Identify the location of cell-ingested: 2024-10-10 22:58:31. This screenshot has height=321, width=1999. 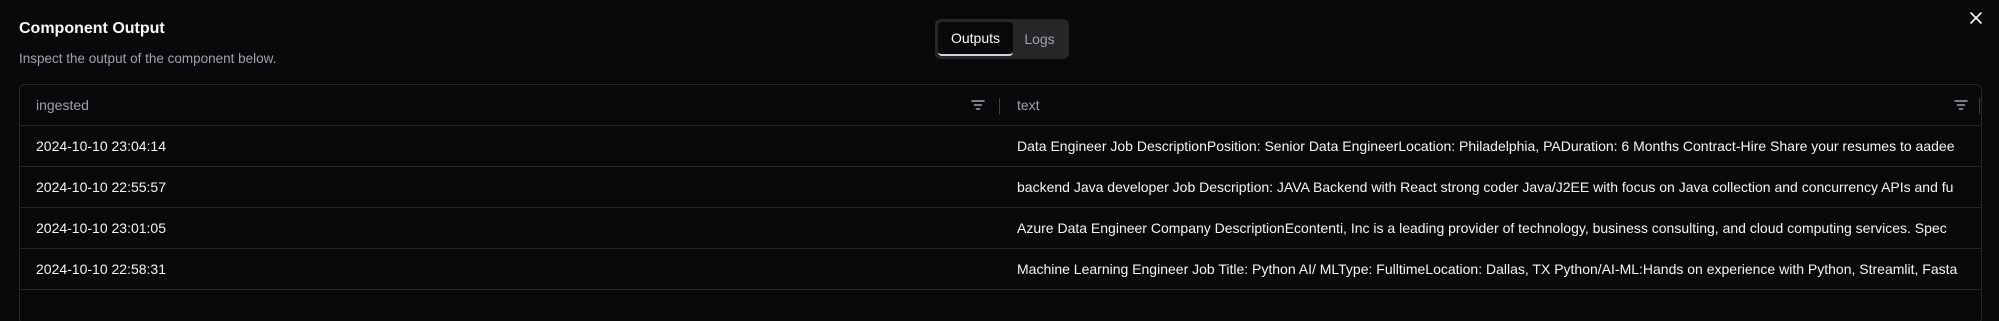
(101, 269).